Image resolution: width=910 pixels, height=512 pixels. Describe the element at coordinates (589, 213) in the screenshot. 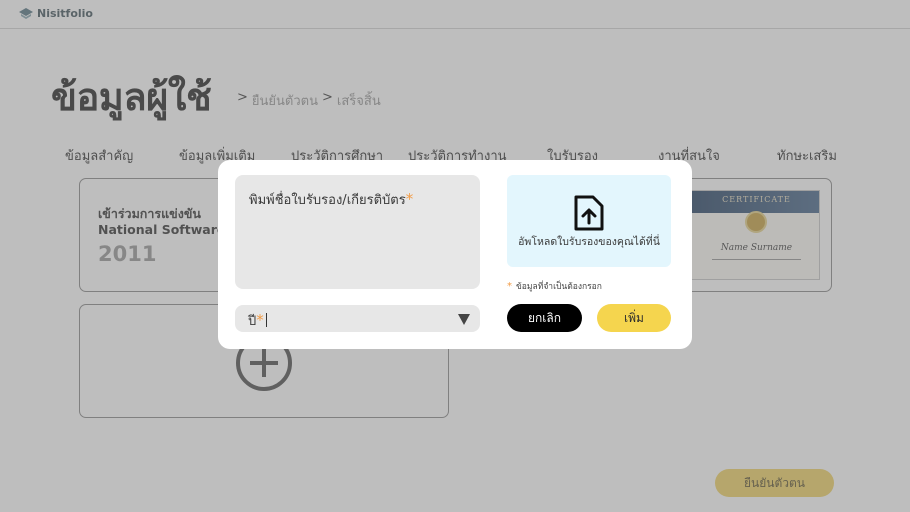

I see `upload-file-icon` at that location.